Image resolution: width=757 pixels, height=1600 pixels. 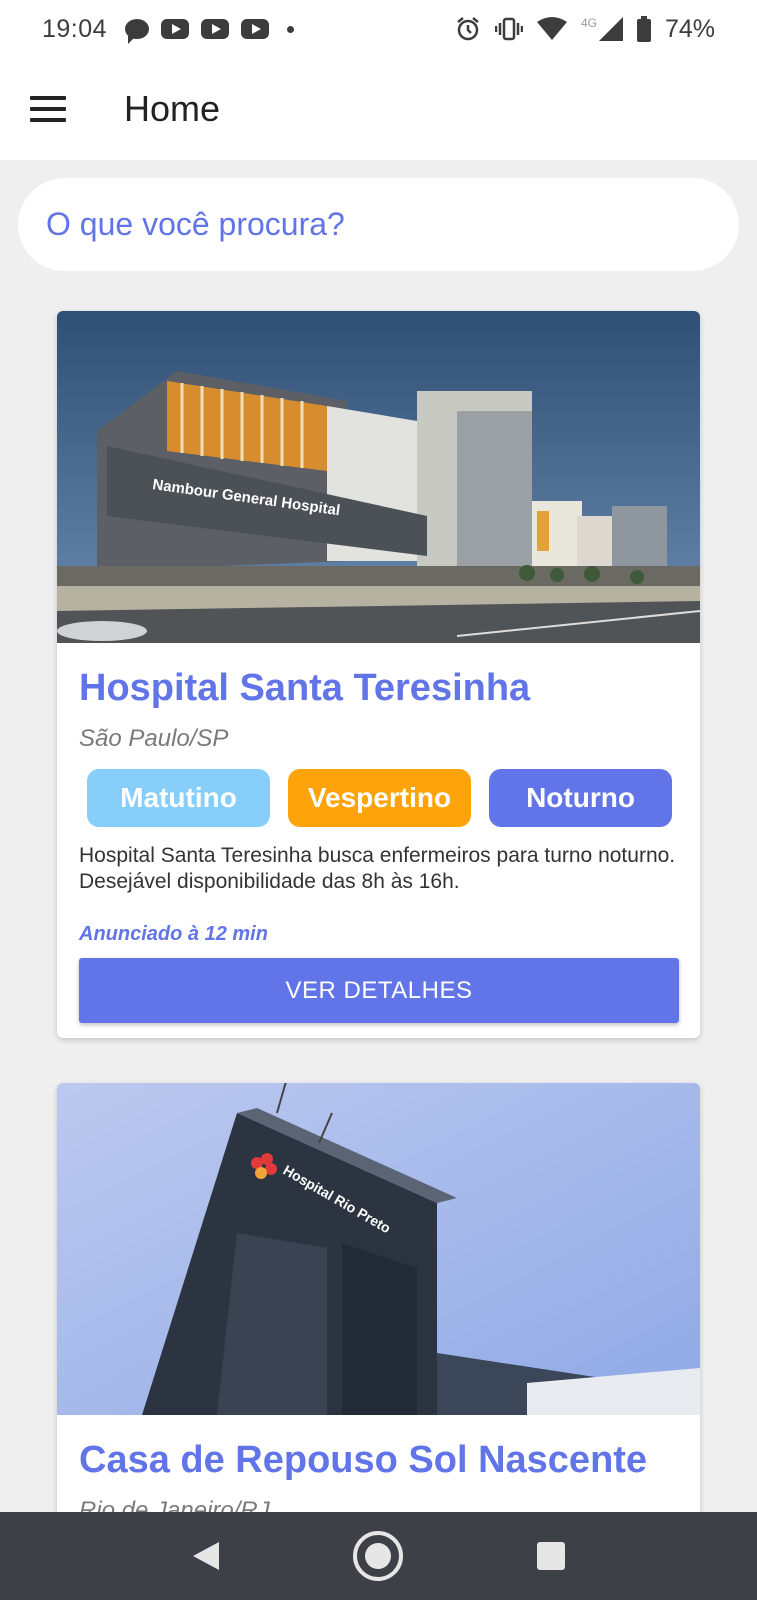 I want to click on app-bar: Home, so click(x=378, y=109).